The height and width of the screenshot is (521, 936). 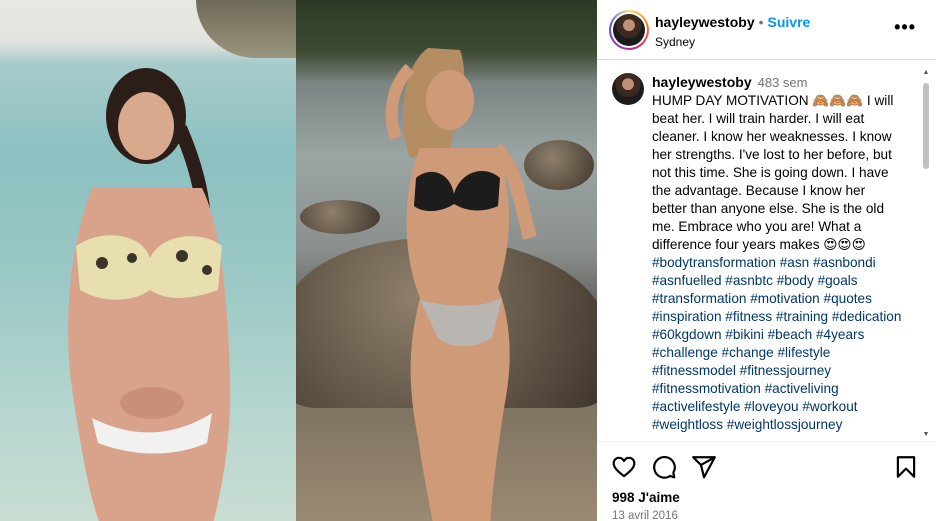 I want to click on scrollbar-thumb, so click(x=926, y=126).